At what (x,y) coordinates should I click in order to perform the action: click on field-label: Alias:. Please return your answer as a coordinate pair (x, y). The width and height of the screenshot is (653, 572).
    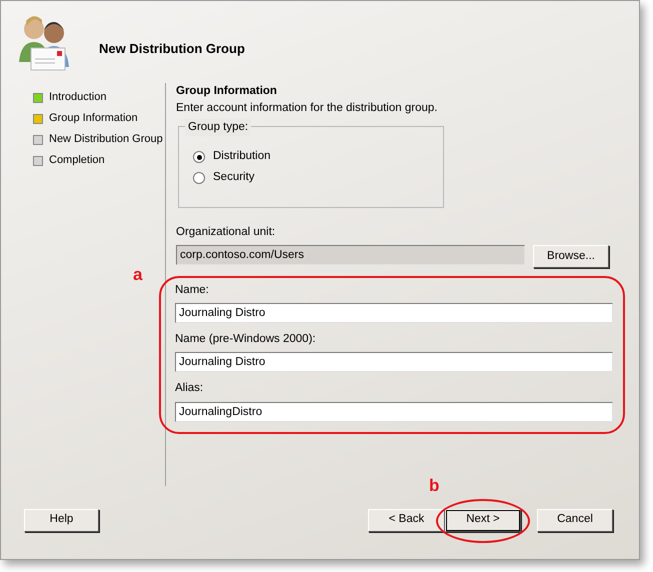
    Looking at the image, I should click on (189, 388).